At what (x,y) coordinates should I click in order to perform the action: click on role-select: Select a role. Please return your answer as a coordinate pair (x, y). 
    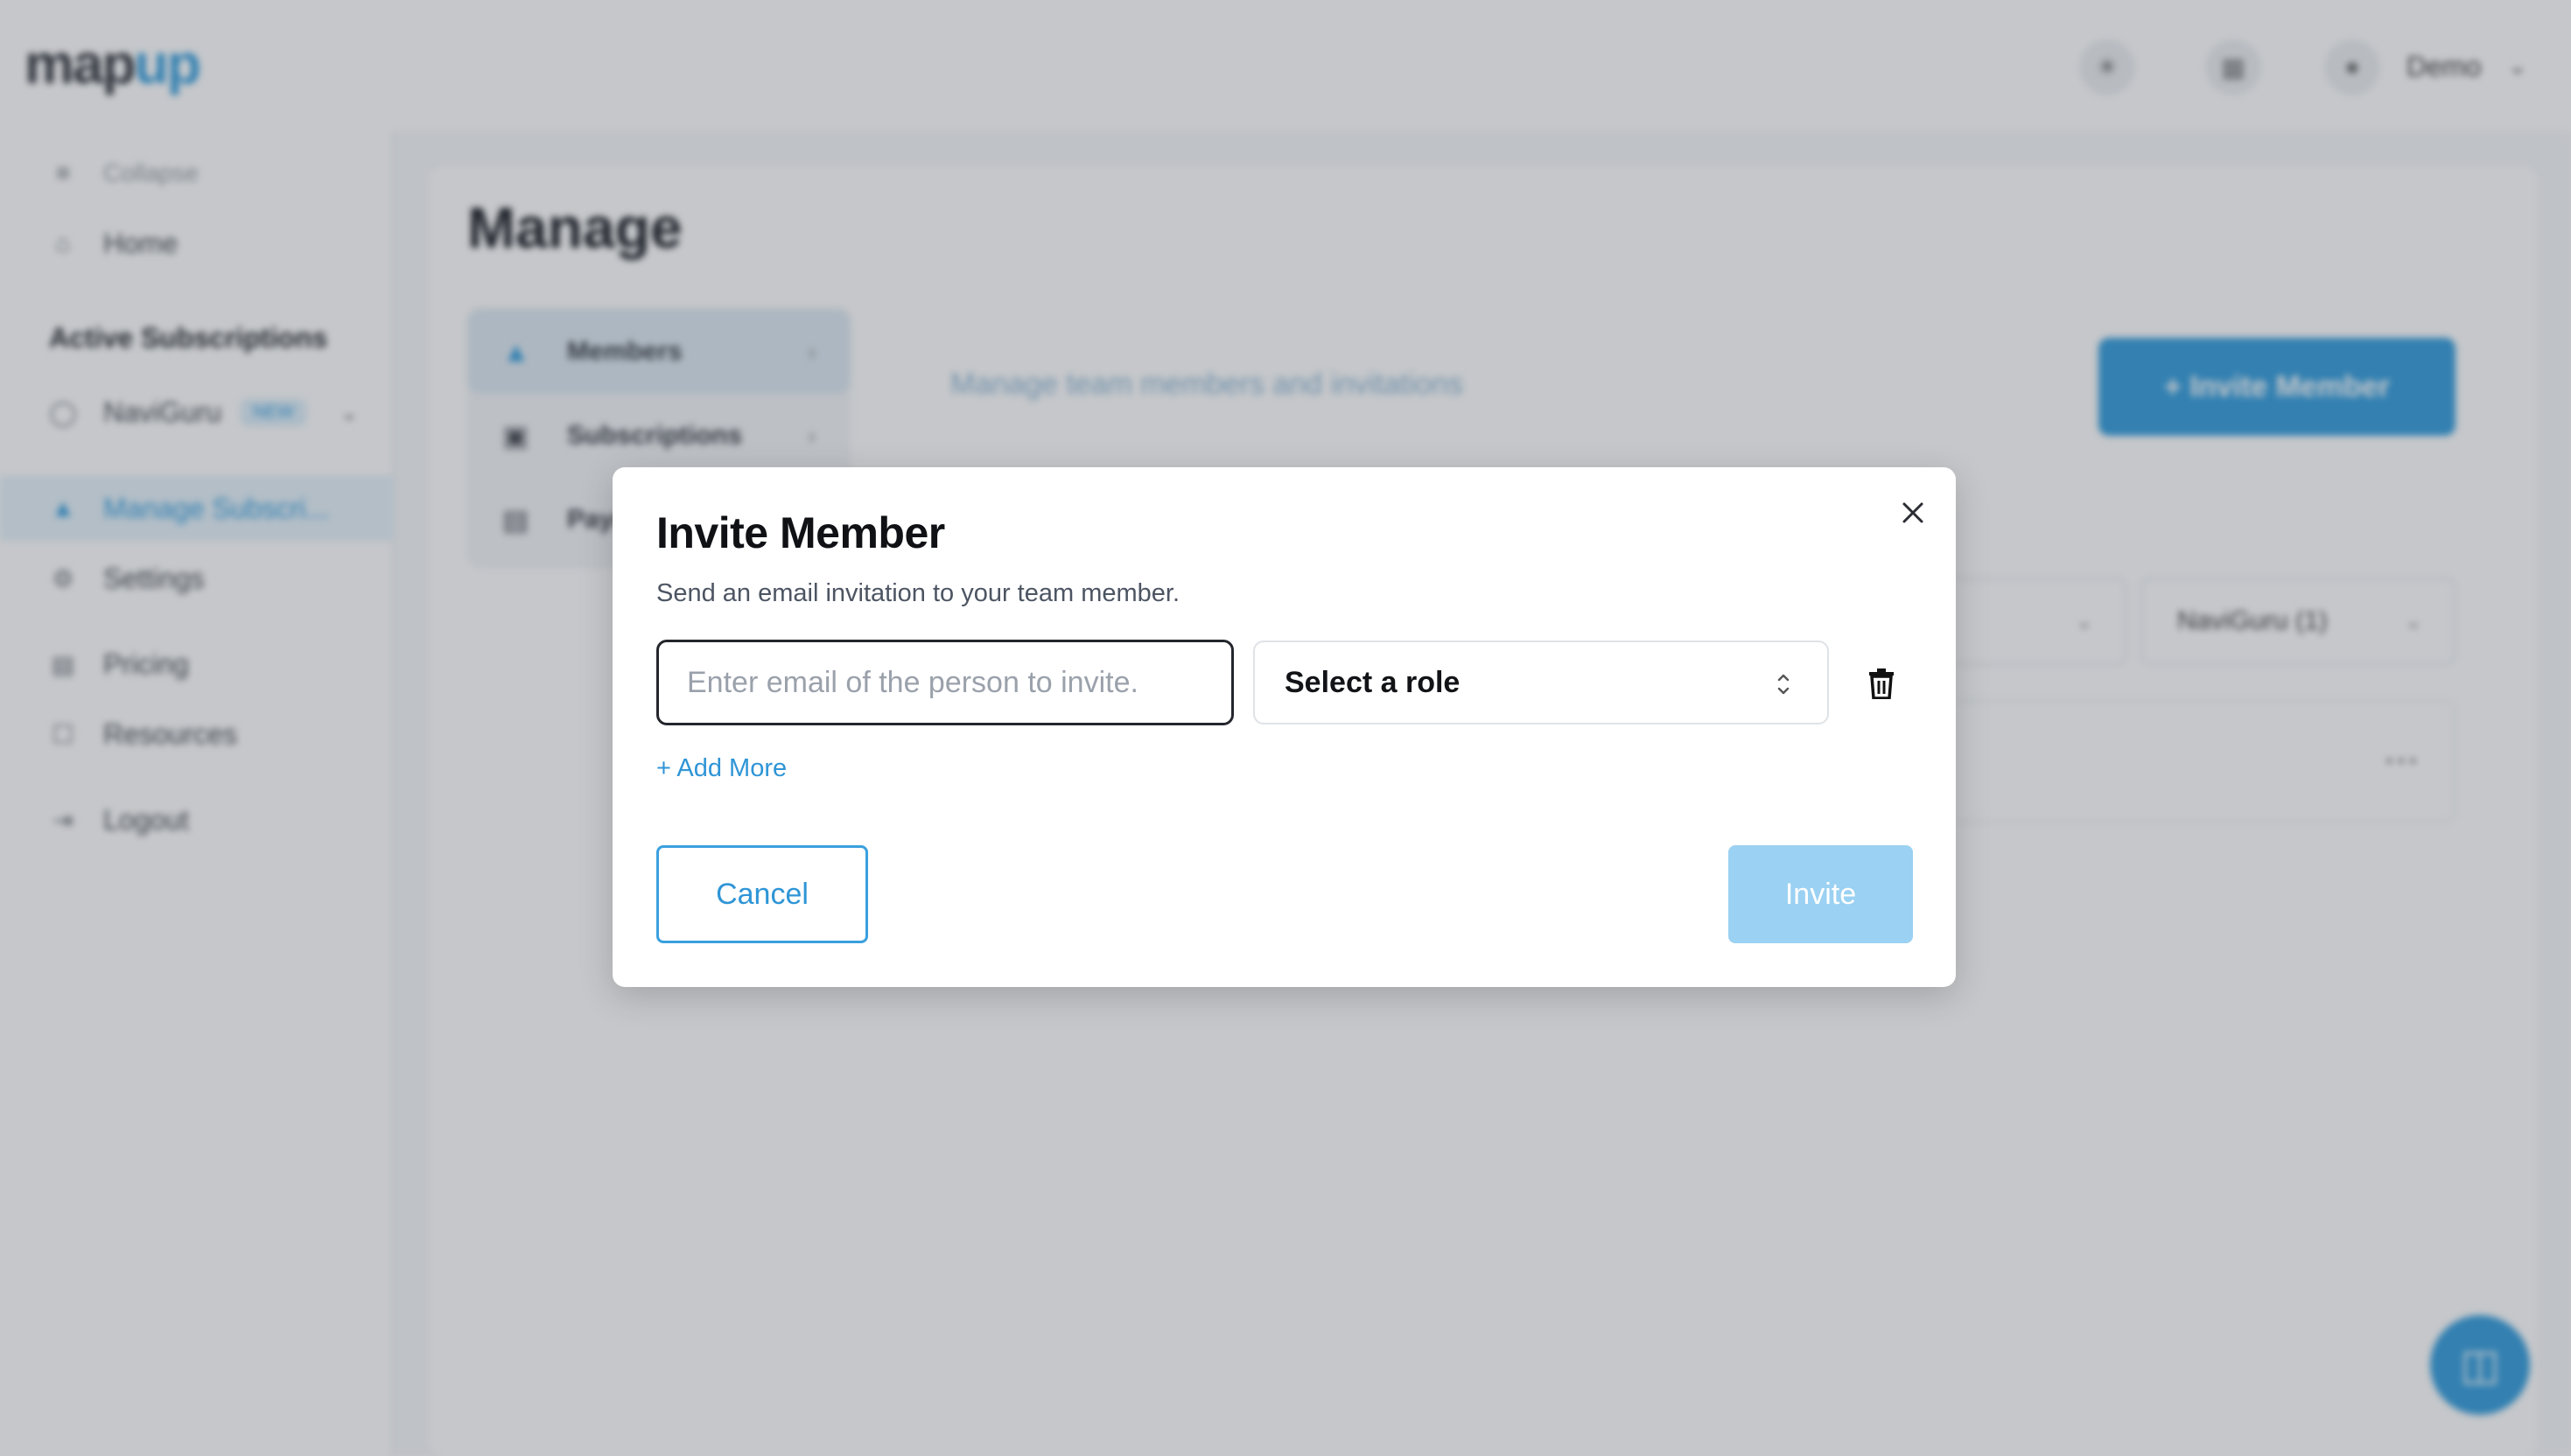
    Looking at the image, I should click on (1541, 682).